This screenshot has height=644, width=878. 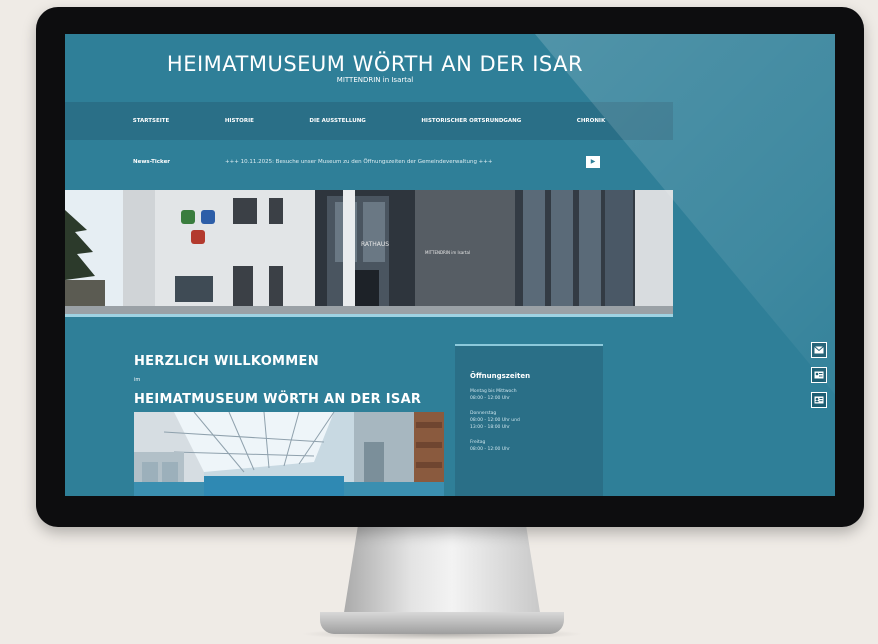 What do you see at coordinates (337, 121) in the screenshot?
I see `nav-item-ausstellung: DIE AUSSTELLUNG` at bounding box center [337, 121].